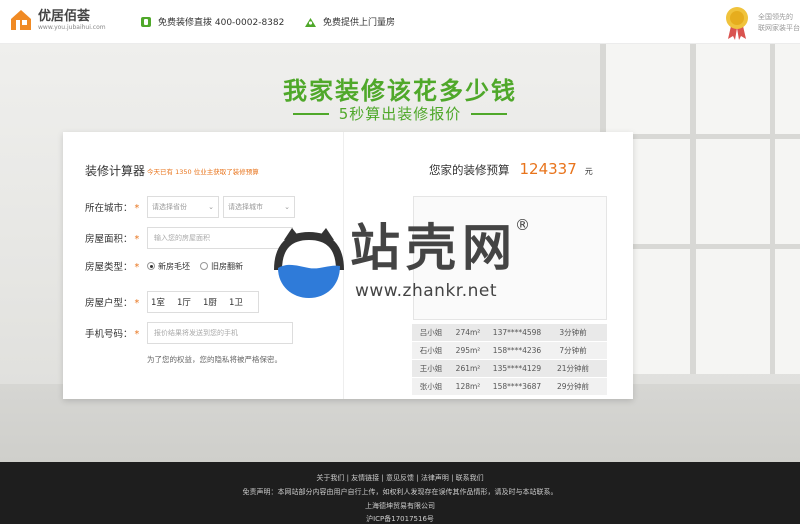 This screenshot has width=800, height=524. What do you see at coordinates (242, 302) in the screenshot?
I see `layout-baths: 1卫` at bounding box center [242, 302].